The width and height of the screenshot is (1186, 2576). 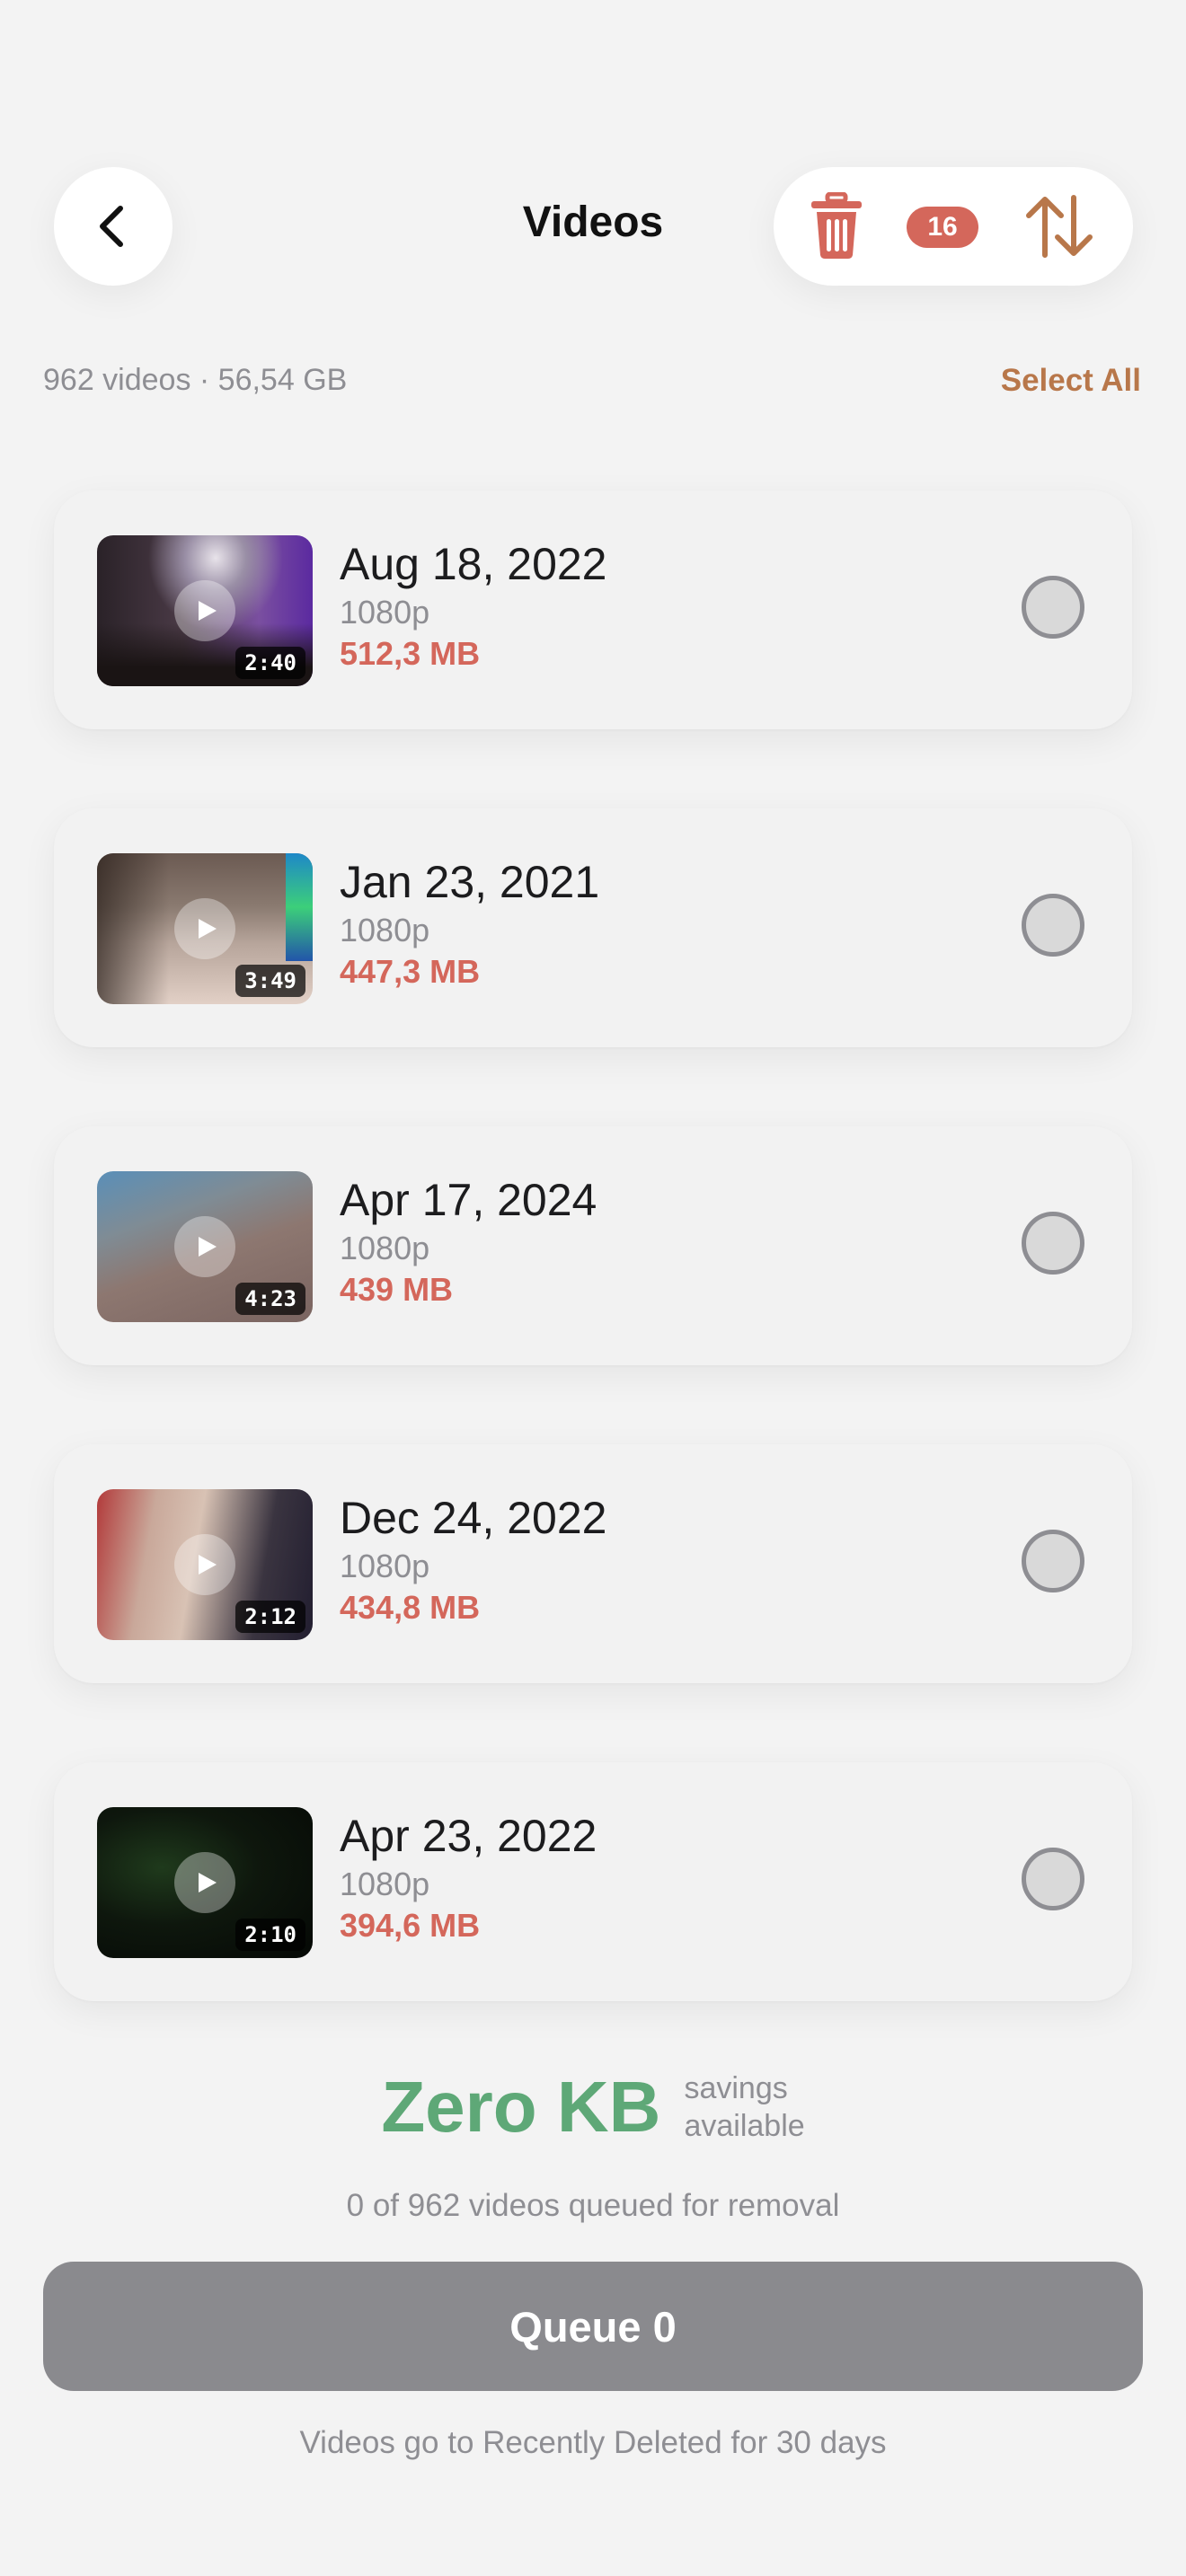 I want to click on video-size: 394,6 MB, so click(x=410, y=1925).